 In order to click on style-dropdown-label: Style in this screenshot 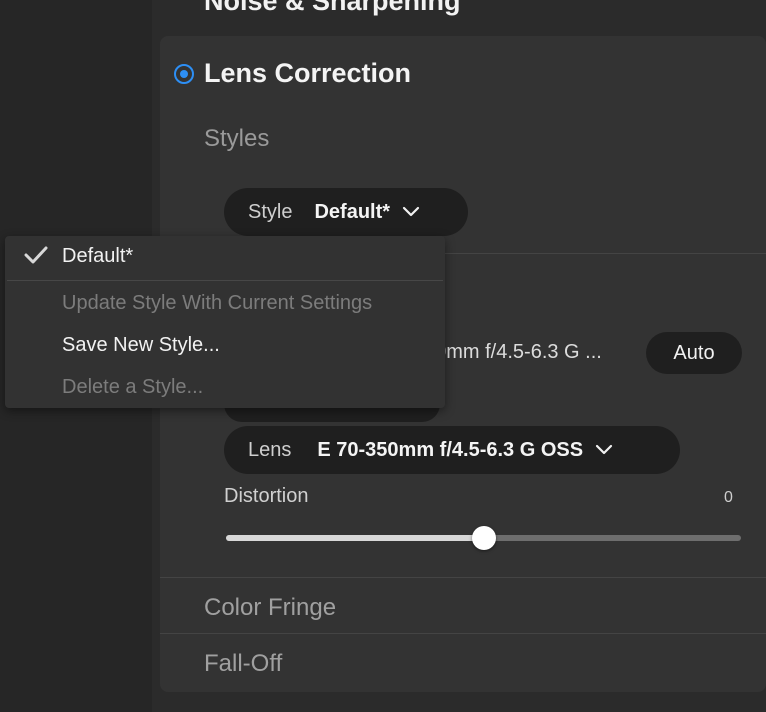, I will do `click(270, 211)`.